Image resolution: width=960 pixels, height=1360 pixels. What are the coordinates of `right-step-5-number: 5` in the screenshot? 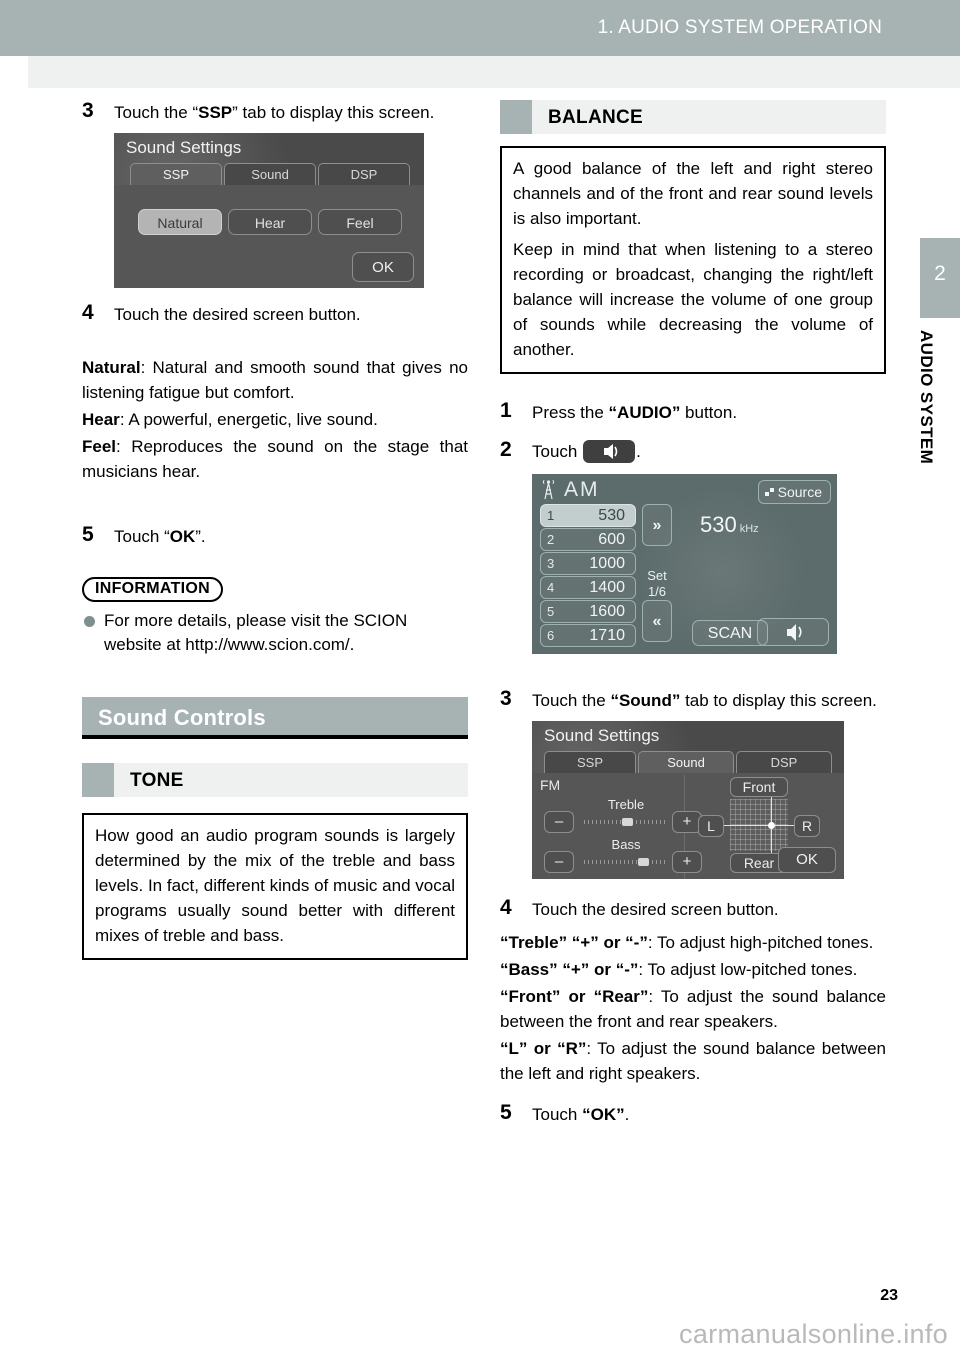 It's located at (506, 1112).